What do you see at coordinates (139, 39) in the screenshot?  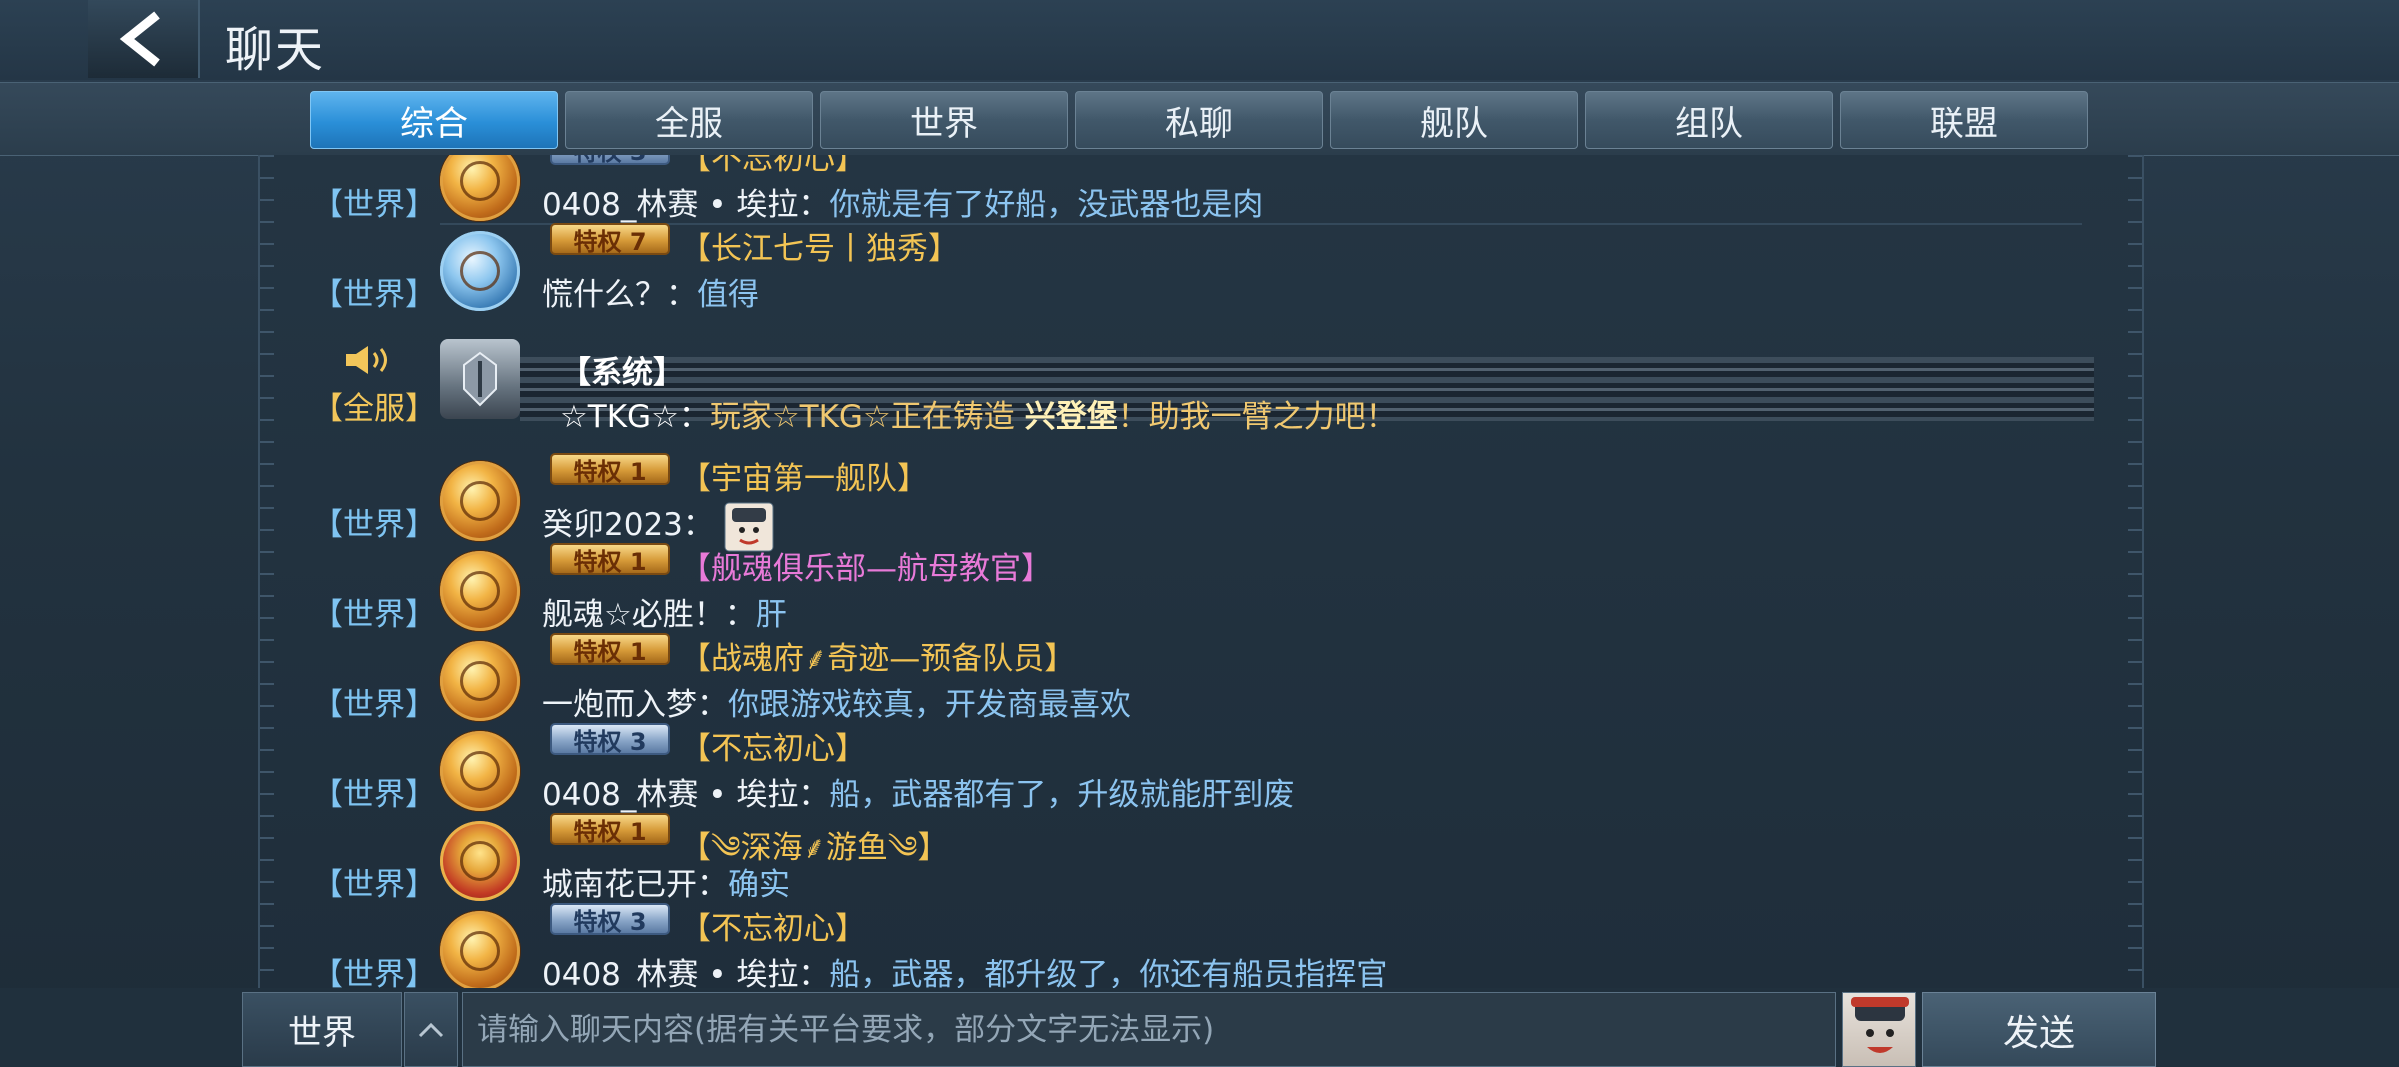 I see `chevron-left-icon` at bounding box center [139, 39].